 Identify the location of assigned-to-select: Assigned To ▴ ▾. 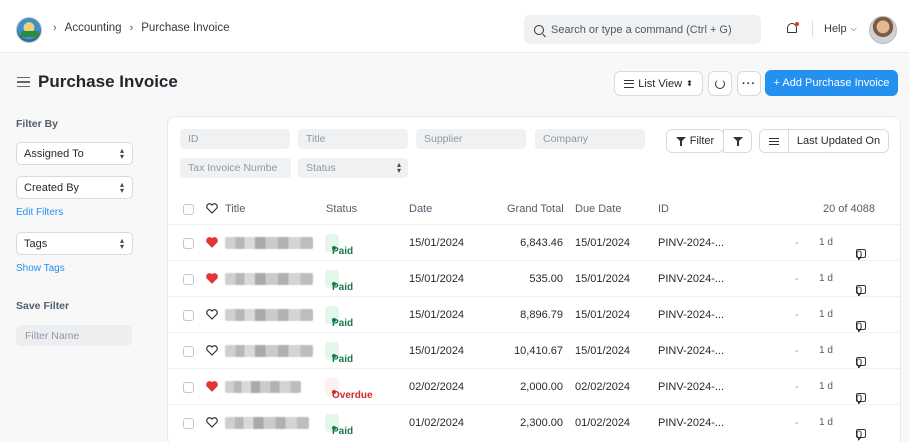
(74, 153).